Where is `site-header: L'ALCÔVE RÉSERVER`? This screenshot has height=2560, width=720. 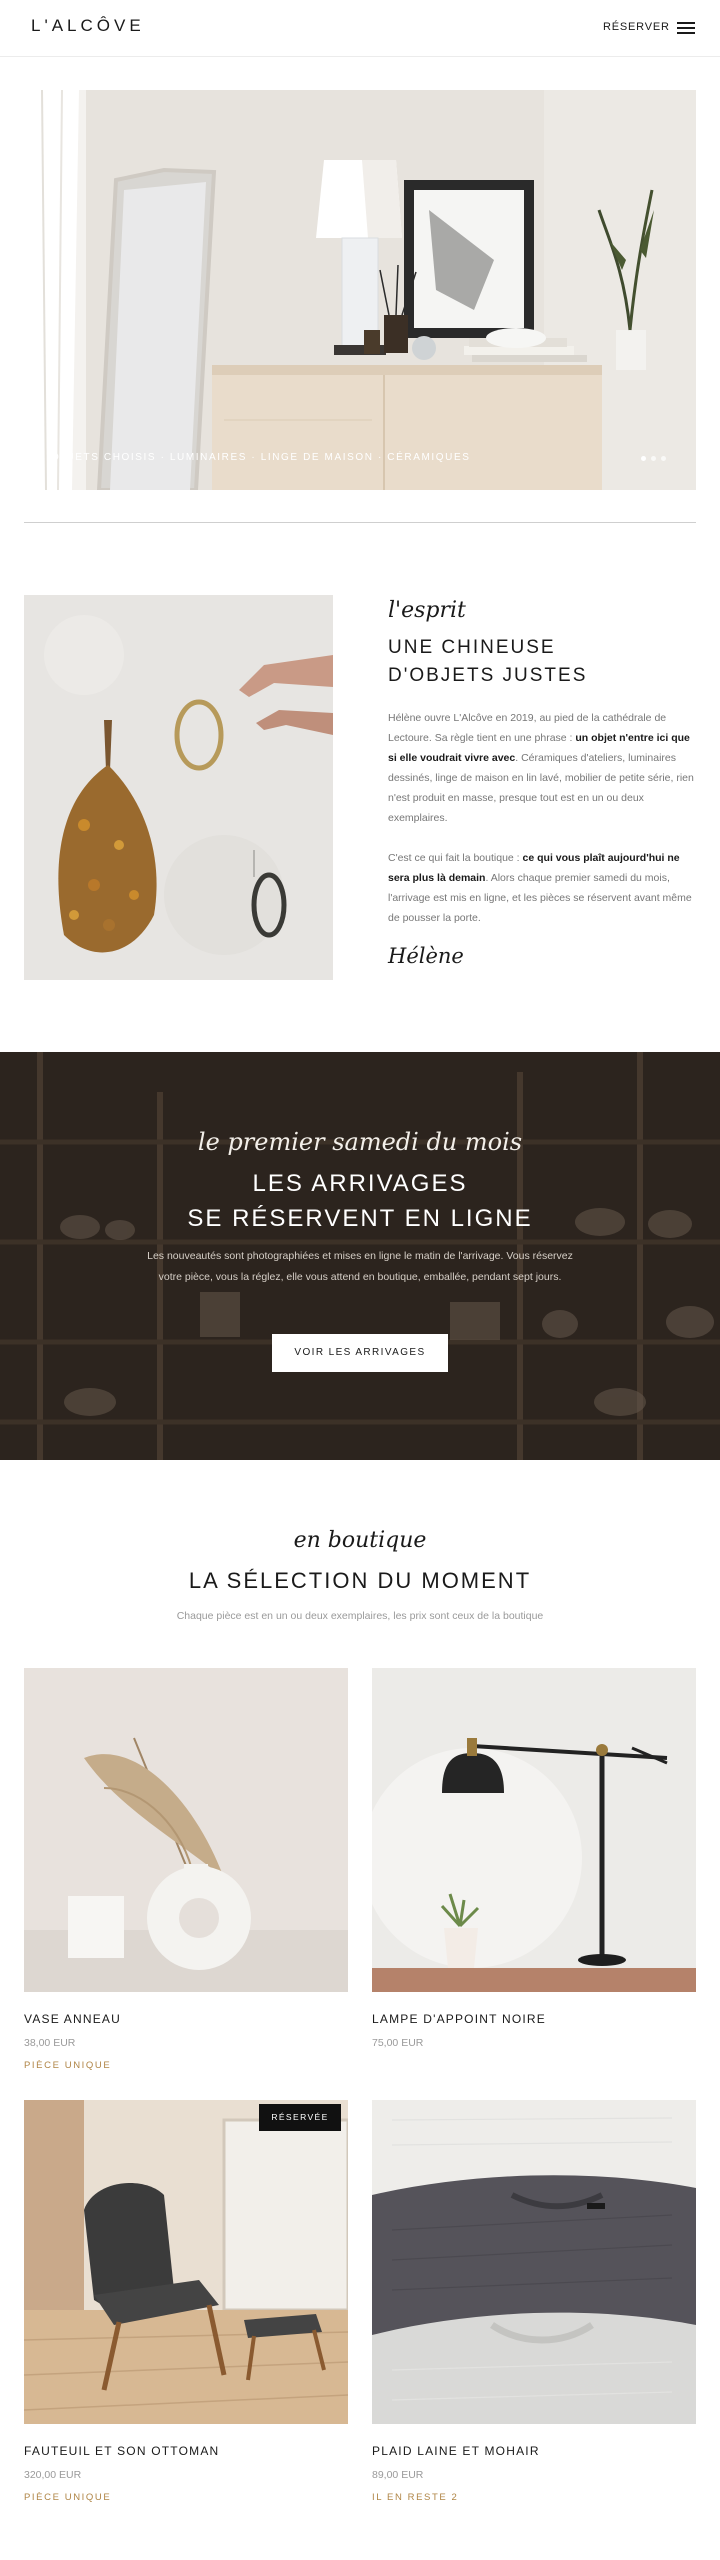
site-header: L'ALCÔVE RÉSERVER is located at coordinates (360, 28).